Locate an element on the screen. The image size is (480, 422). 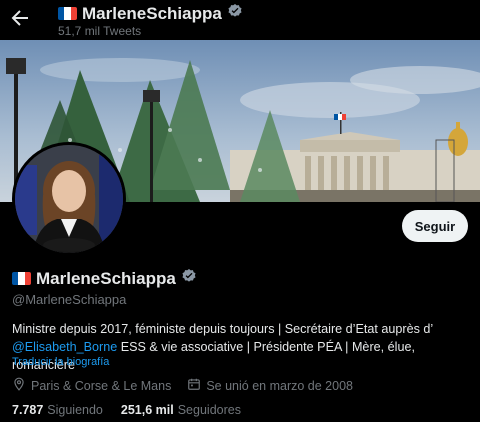
follow-button: Seguir is located at coordinates (435, 226).